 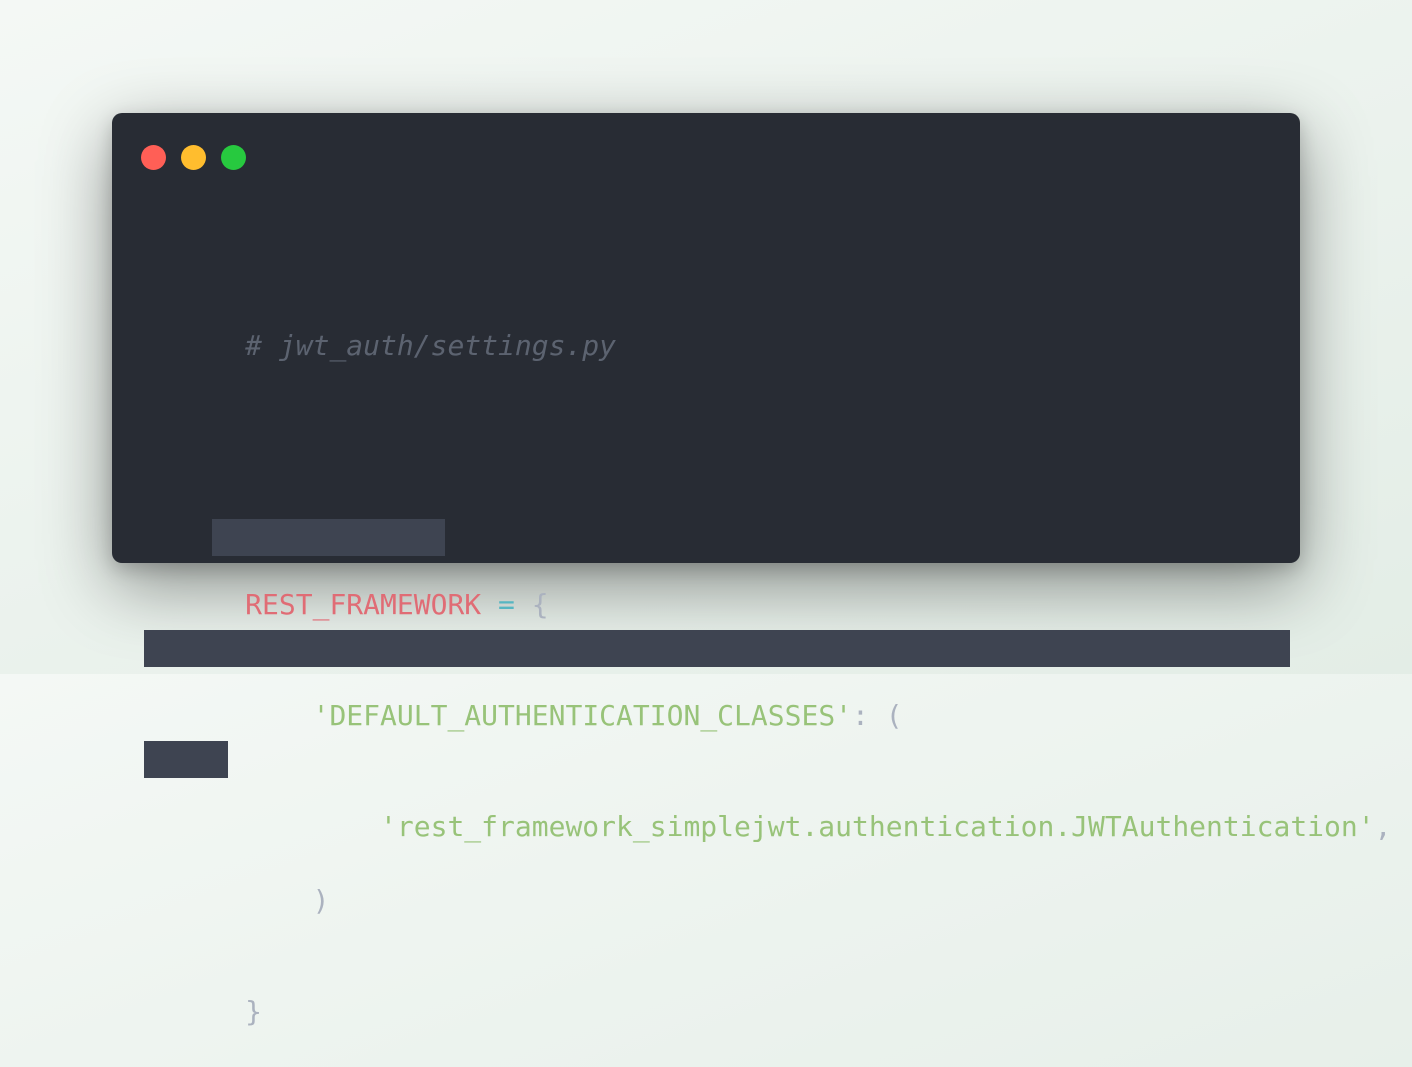 I want to click on code-punctuation: ), so click(x=287, y=900).